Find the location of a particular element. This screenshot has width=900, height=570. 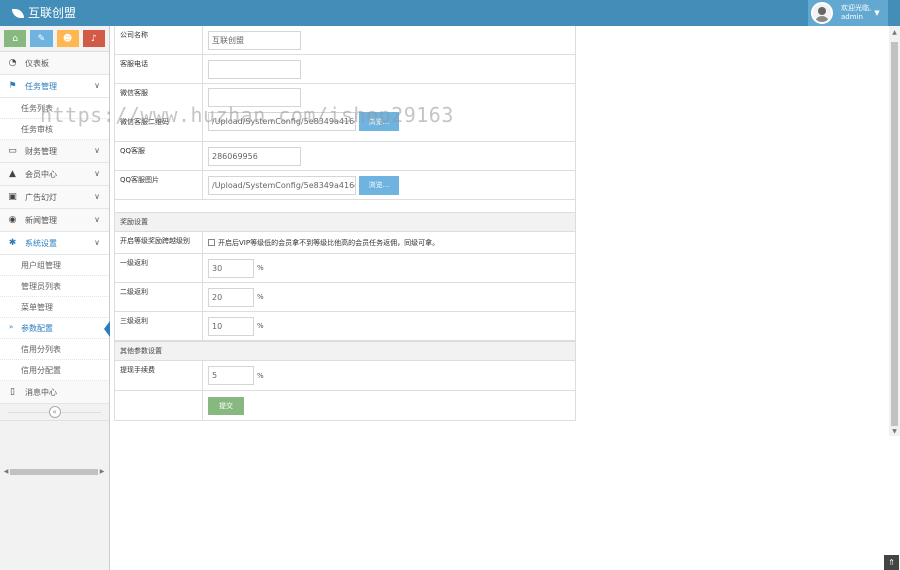

sidebar-subitem-user-groups: 用户组管理 is located at coordinates (54, 265).